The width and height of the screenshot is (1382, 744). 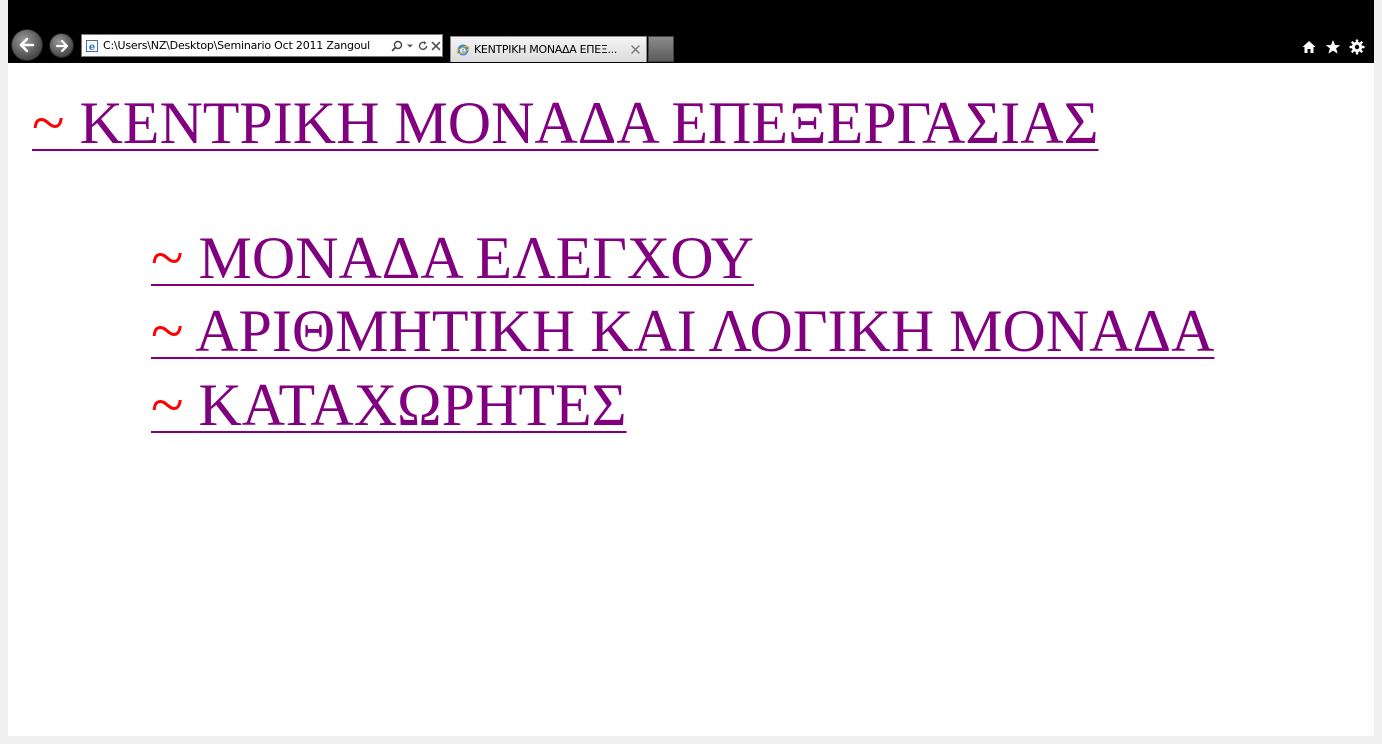 I want to click on favorites-button, so click(x=1333, y=47).